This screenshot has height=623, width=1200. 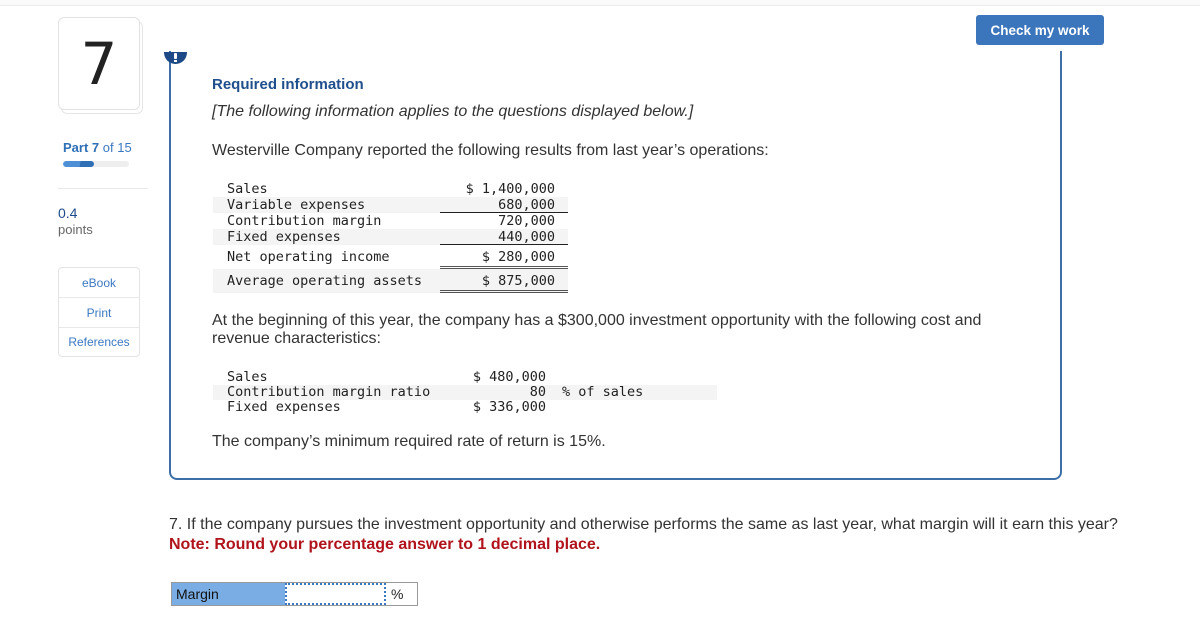 What do you see at coordinates (78, 164) in the screenshot?
I see `part-progress-fill` at bounding box center [78, 164].